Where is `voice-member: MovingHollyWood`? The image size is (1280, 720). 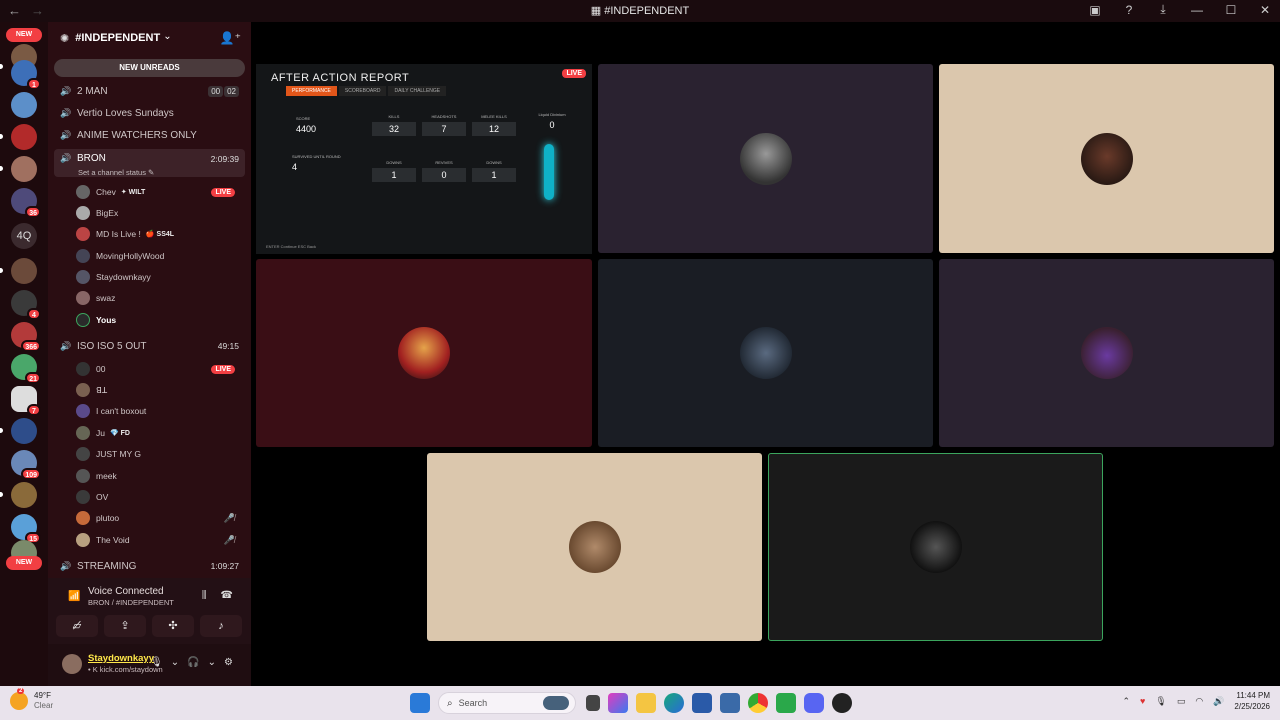 voice-member: MovingHollyWood is located at coordinates (160, 256).